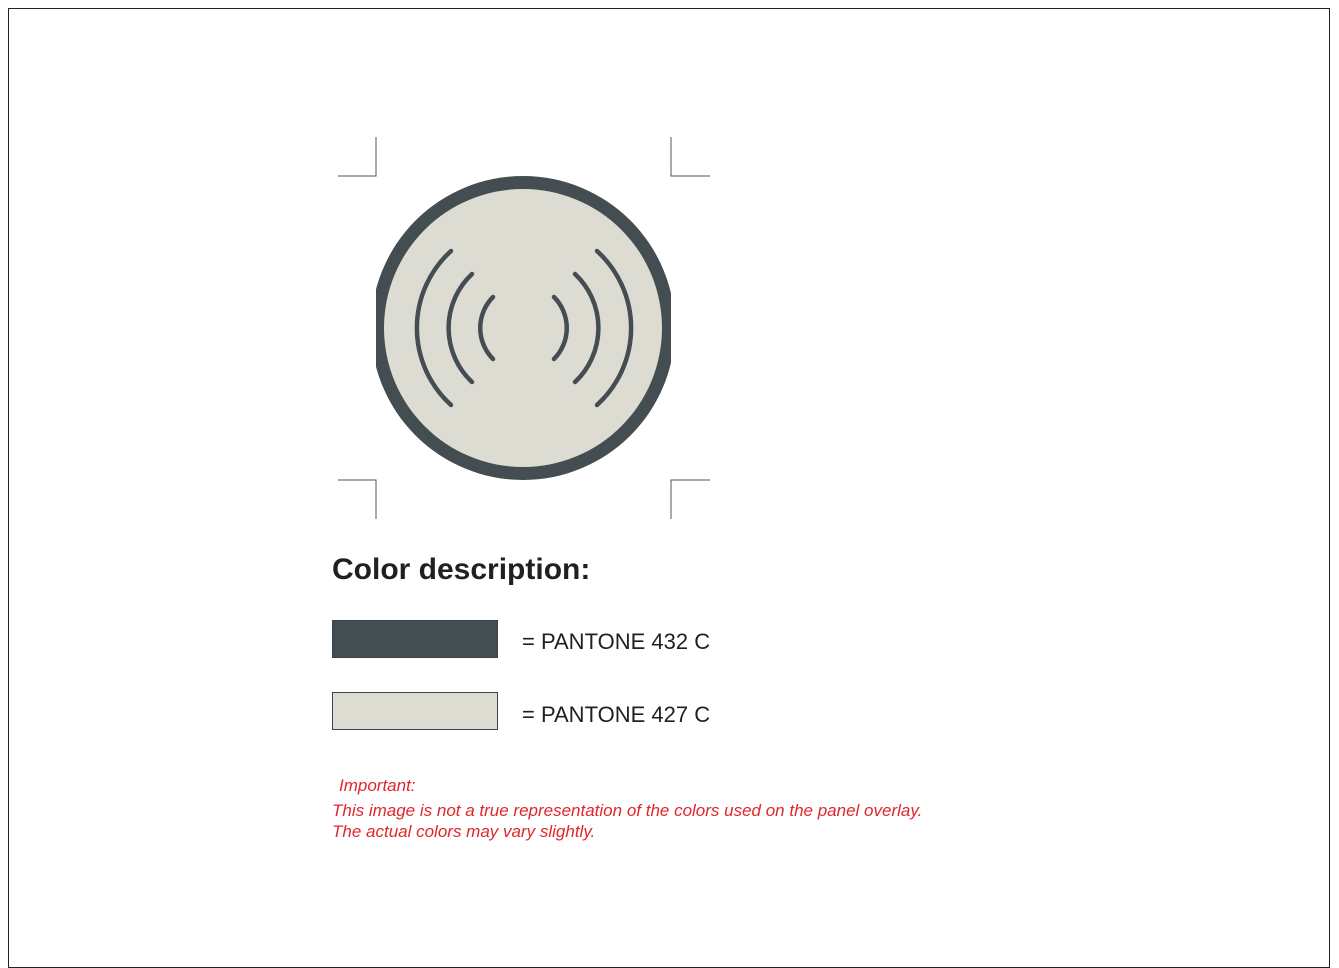 Image resolution: width=1339 pixels, height=968 pixels. Describe the element at coordinates (690, 157) in the screenshot. I see `crop-mark-top-right` at that location.